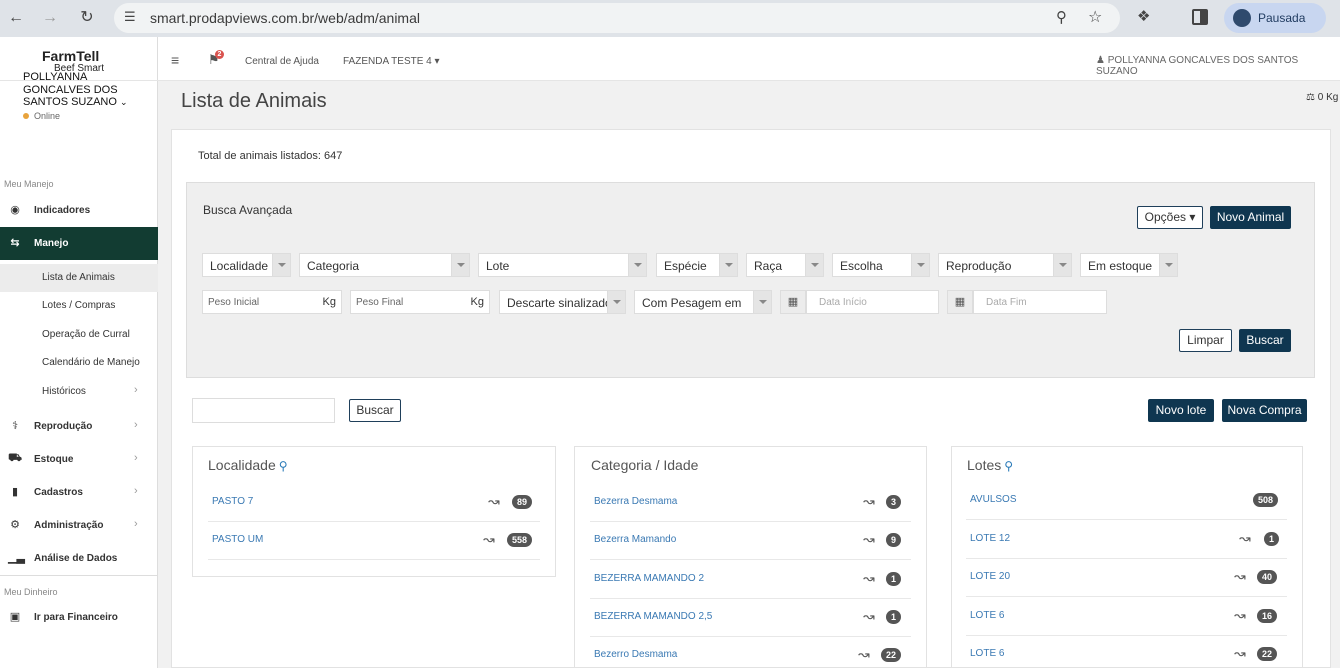 This screenshot has width=1340, height=668. I want to click on filter-lote: Lote, so click(562, 265).